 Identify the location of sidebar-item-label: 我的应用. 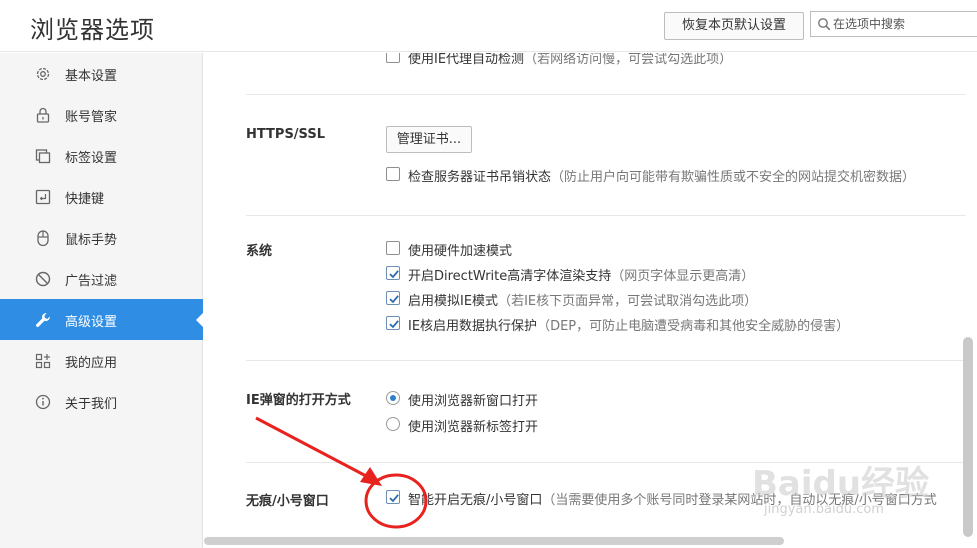
(91, 363).